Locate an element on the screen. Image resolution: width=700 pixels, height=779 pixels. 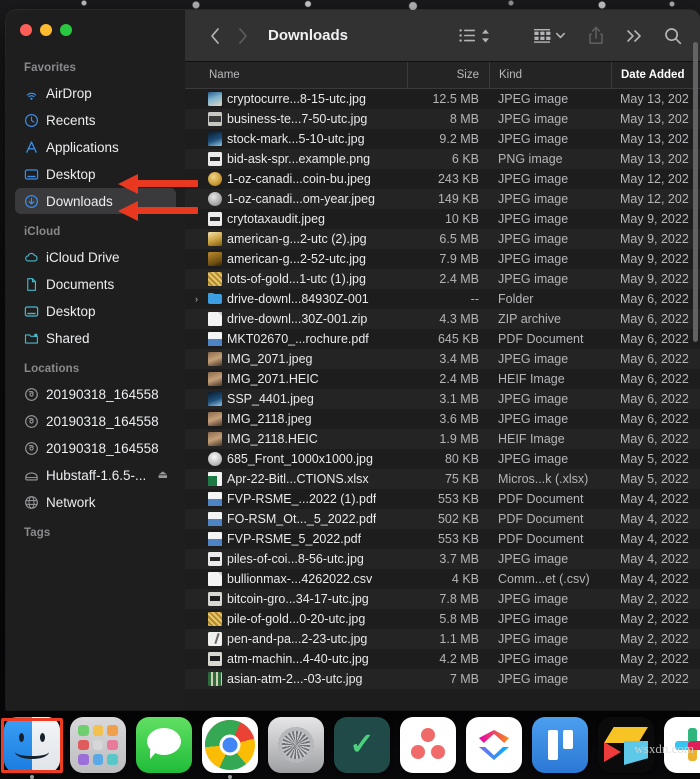
group-by-icon is located at coordinates (542, 36).